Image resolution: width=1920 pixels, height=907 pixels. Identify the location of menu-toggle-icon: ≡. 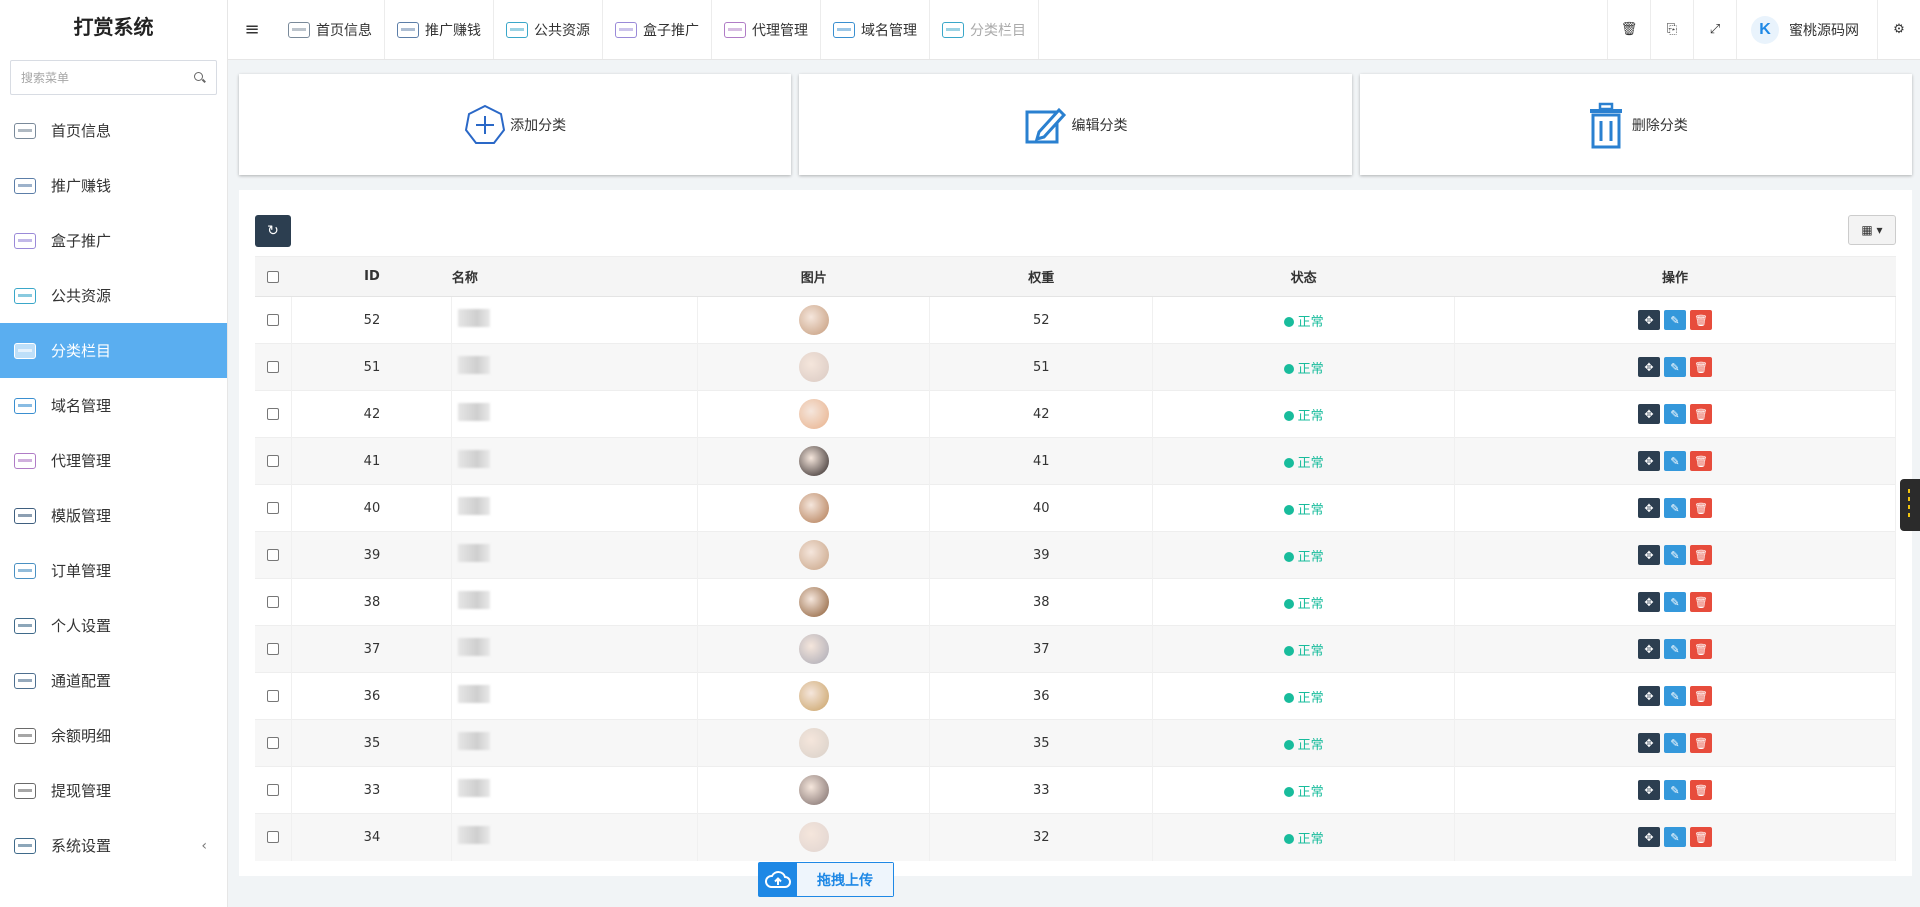
(252, 29).